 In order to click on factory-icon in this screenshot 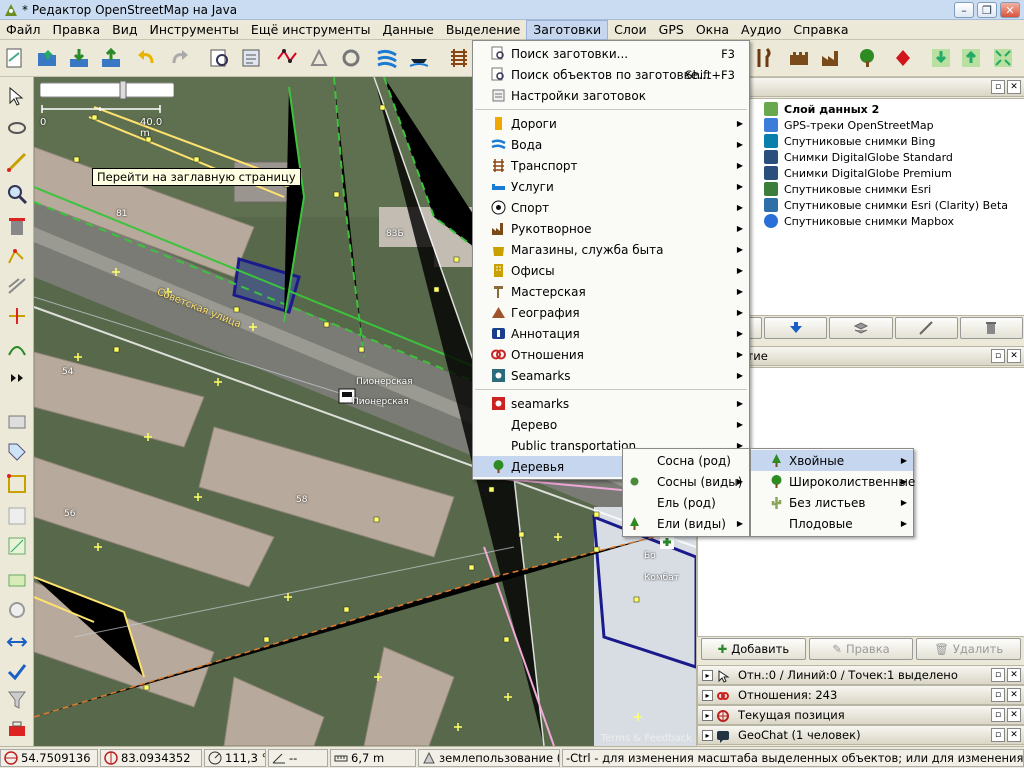, I will do `click(831, 58)`.